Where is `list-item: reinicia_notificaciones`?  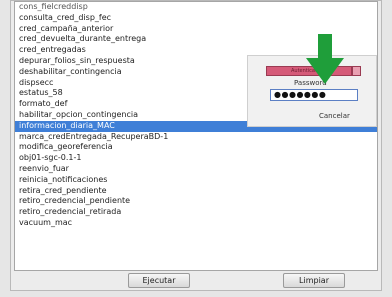 list-item: reinicia_notificaciones is located at coordinates (196, 180).